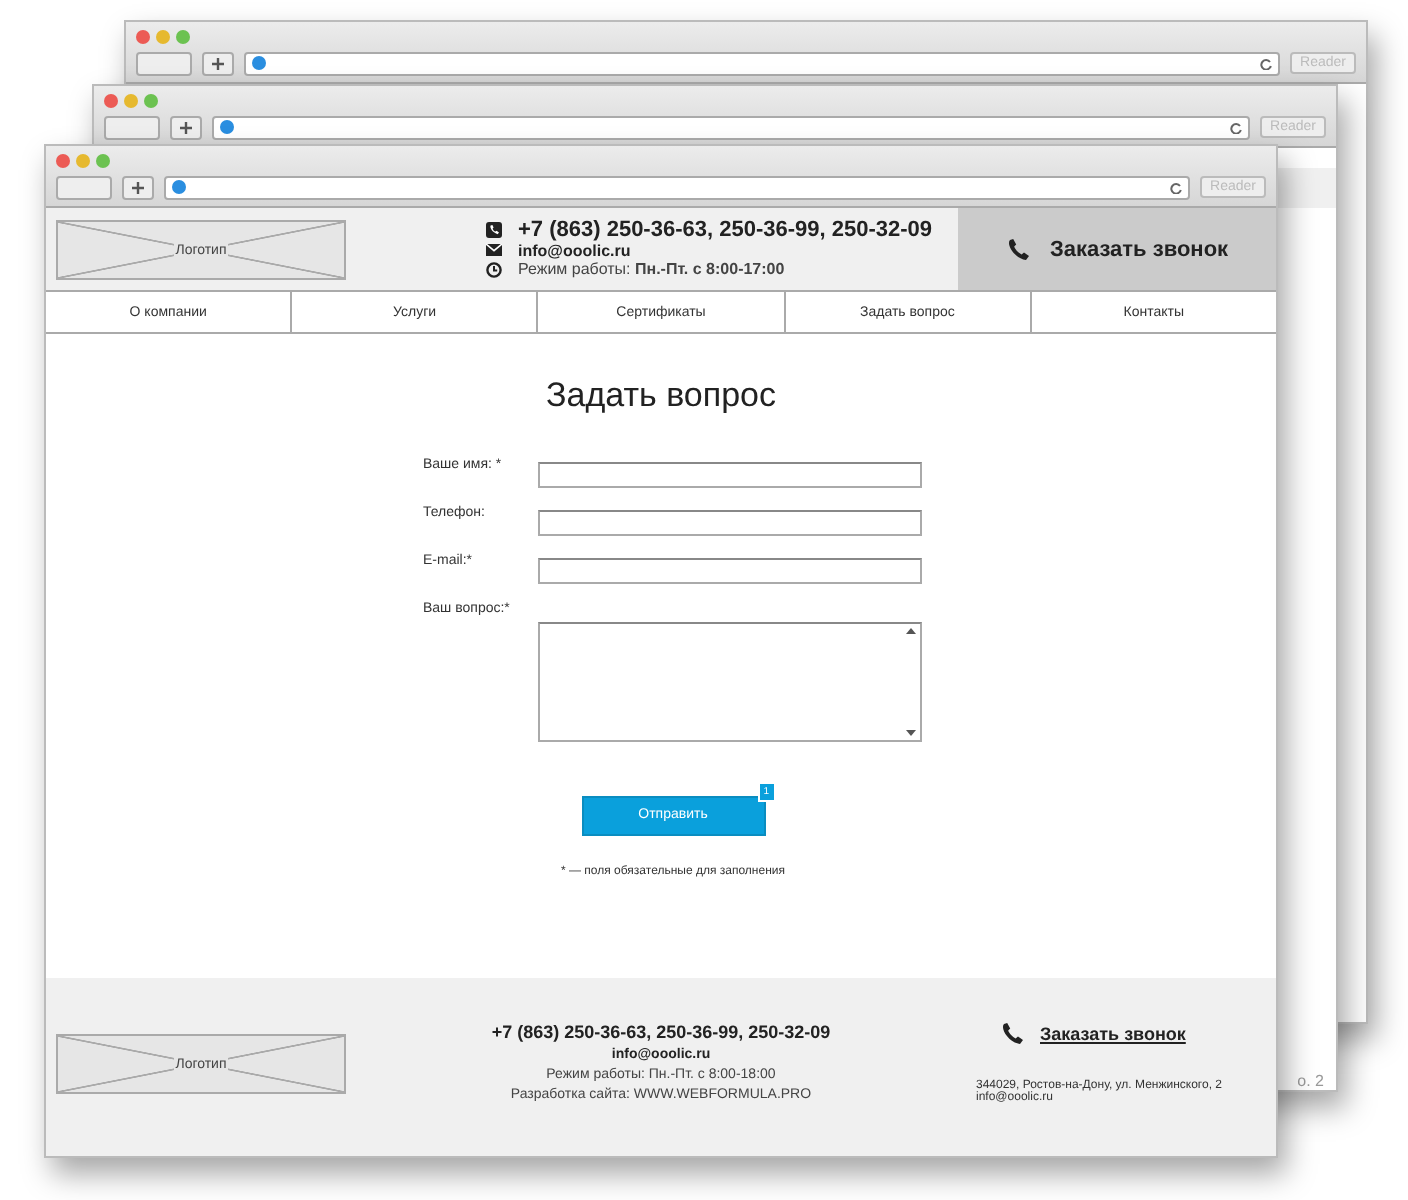  I want to click on scroll-up-icon, so click(911, 631).